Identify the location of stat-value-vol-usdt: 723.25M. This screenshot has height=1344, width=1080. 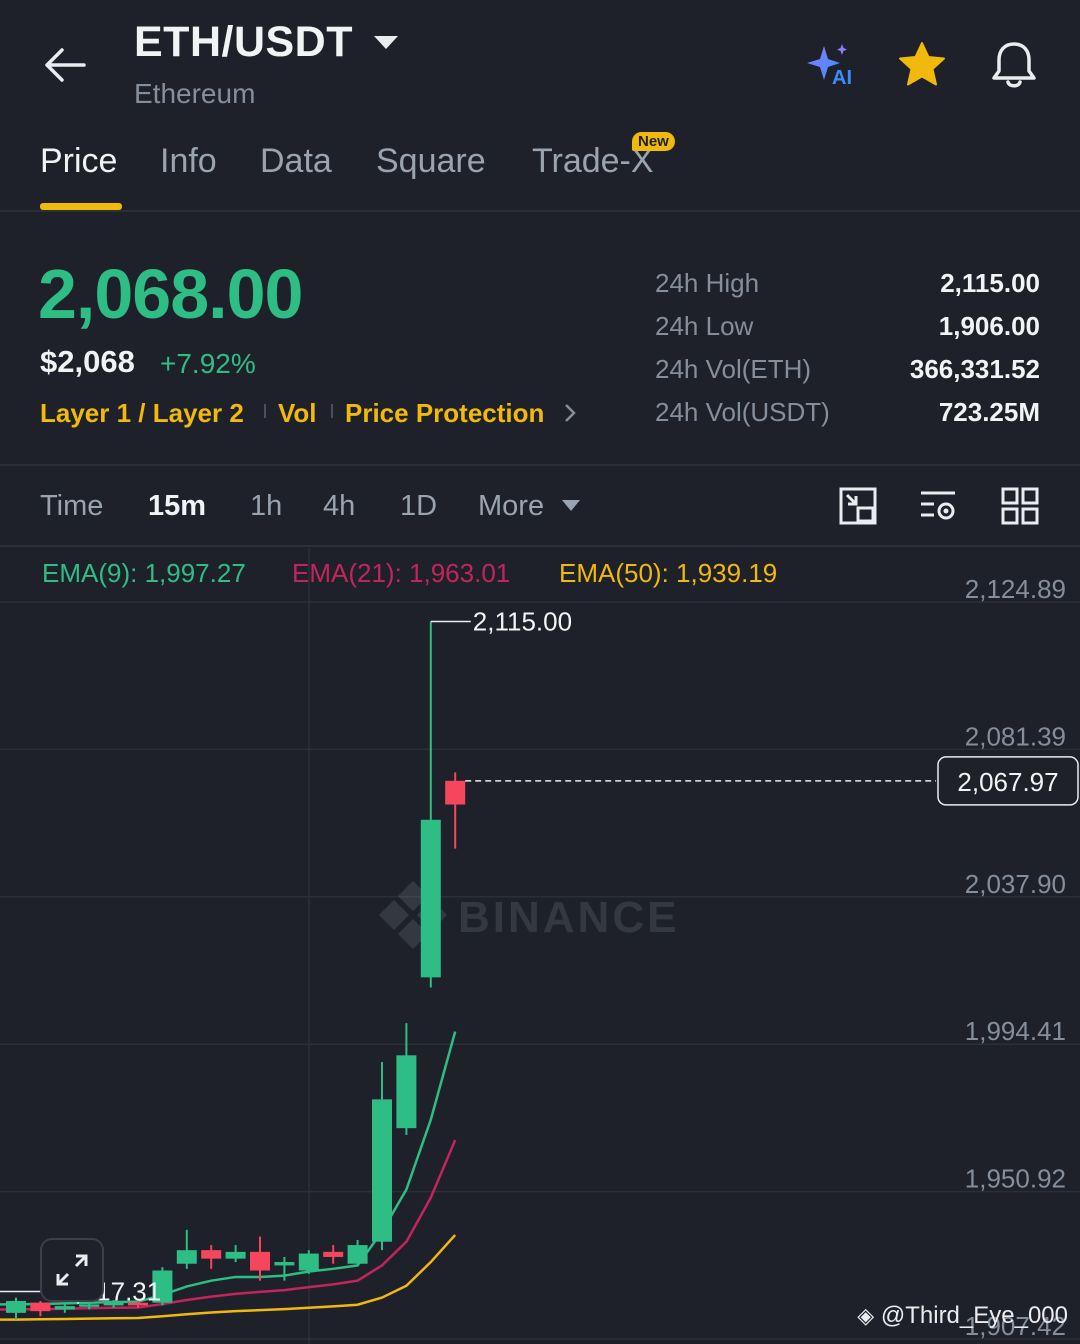
(989, 412).